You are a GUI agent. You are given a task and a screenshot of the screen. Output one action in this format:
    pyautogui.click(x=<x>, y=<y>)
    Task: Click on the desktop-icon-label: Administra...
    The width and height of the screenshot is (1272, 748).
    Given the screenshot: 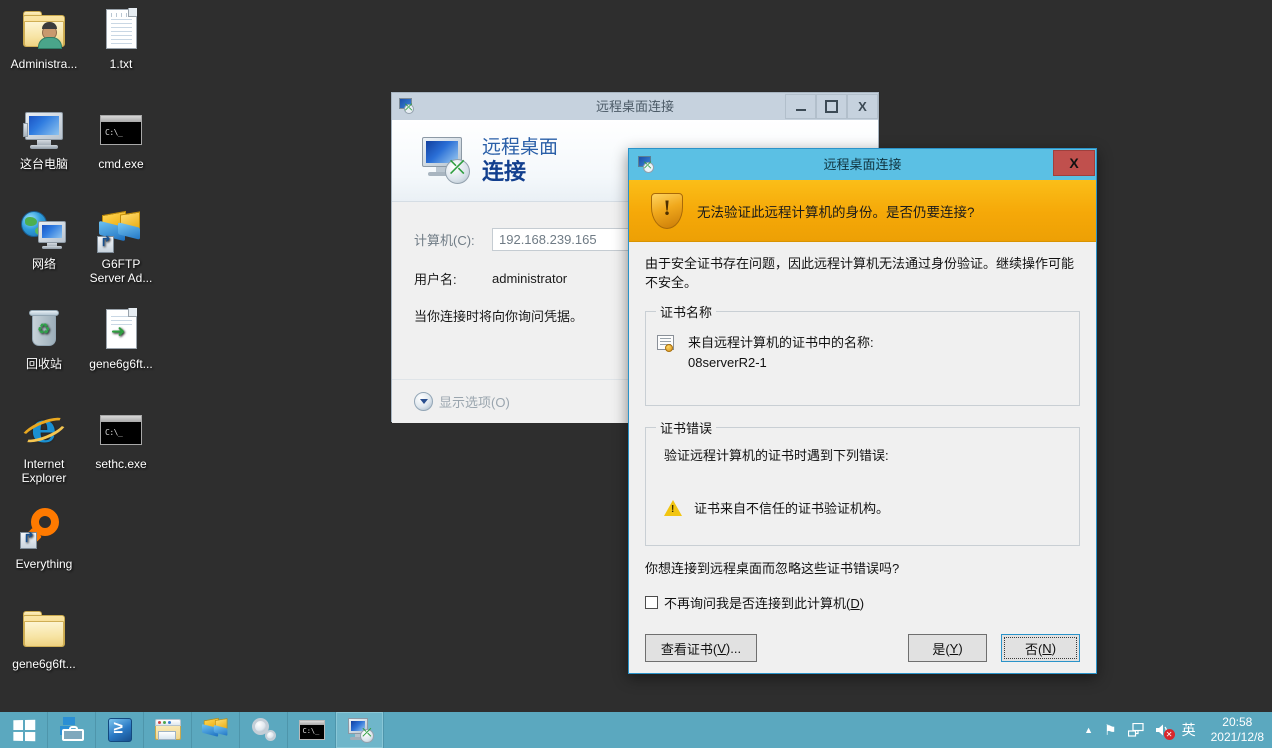 What is the action you would take?
    pyautogui.click(x=44, y=64)
    